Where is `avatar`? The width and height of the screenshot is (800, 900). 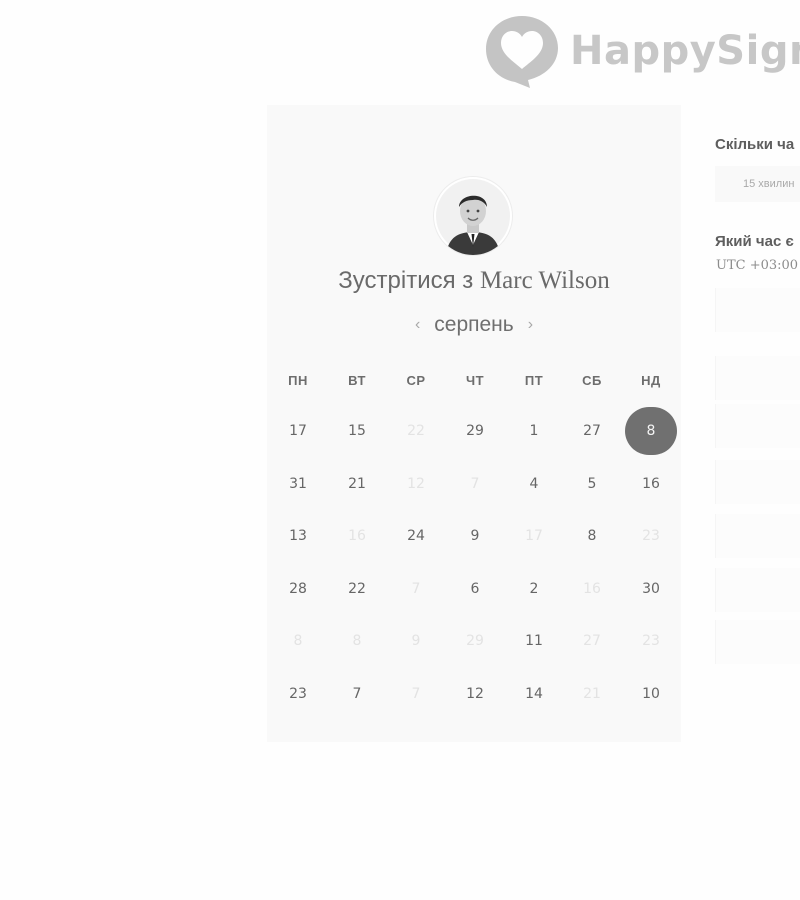 avatar is located at coordinates (473, 216).